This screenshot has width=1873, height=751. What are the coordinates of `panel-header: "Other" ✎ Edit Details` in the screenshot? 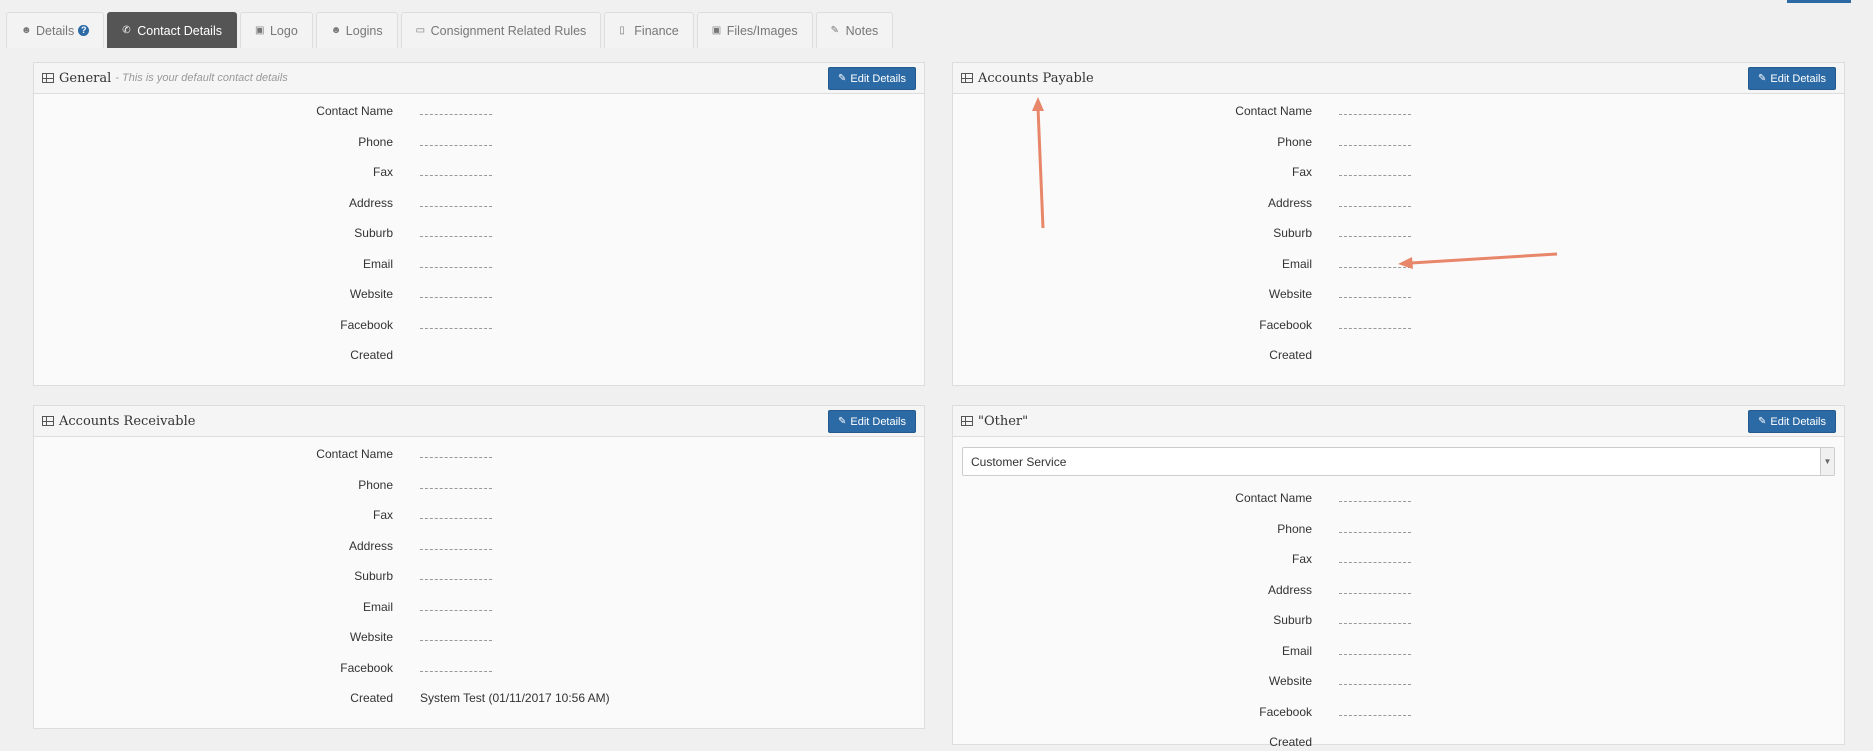 It's located at (1398, 421).